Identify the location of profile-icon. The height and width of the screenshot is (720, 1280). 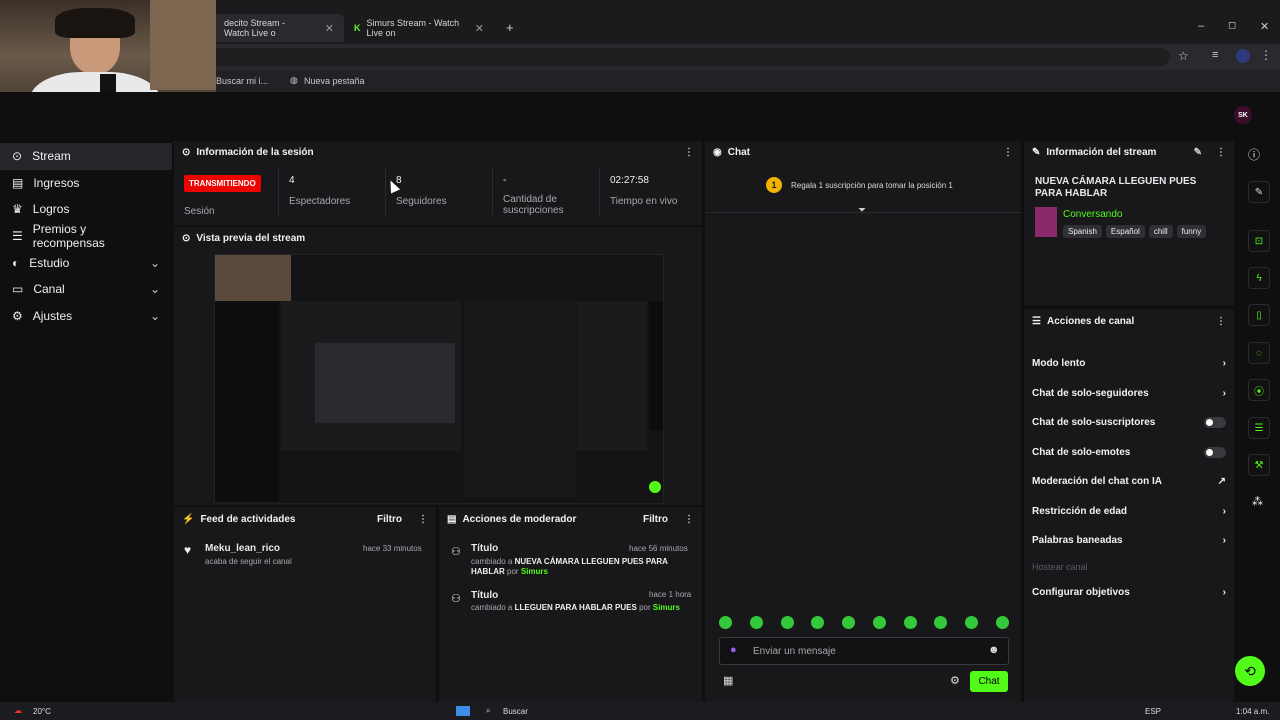
(1243, 56).